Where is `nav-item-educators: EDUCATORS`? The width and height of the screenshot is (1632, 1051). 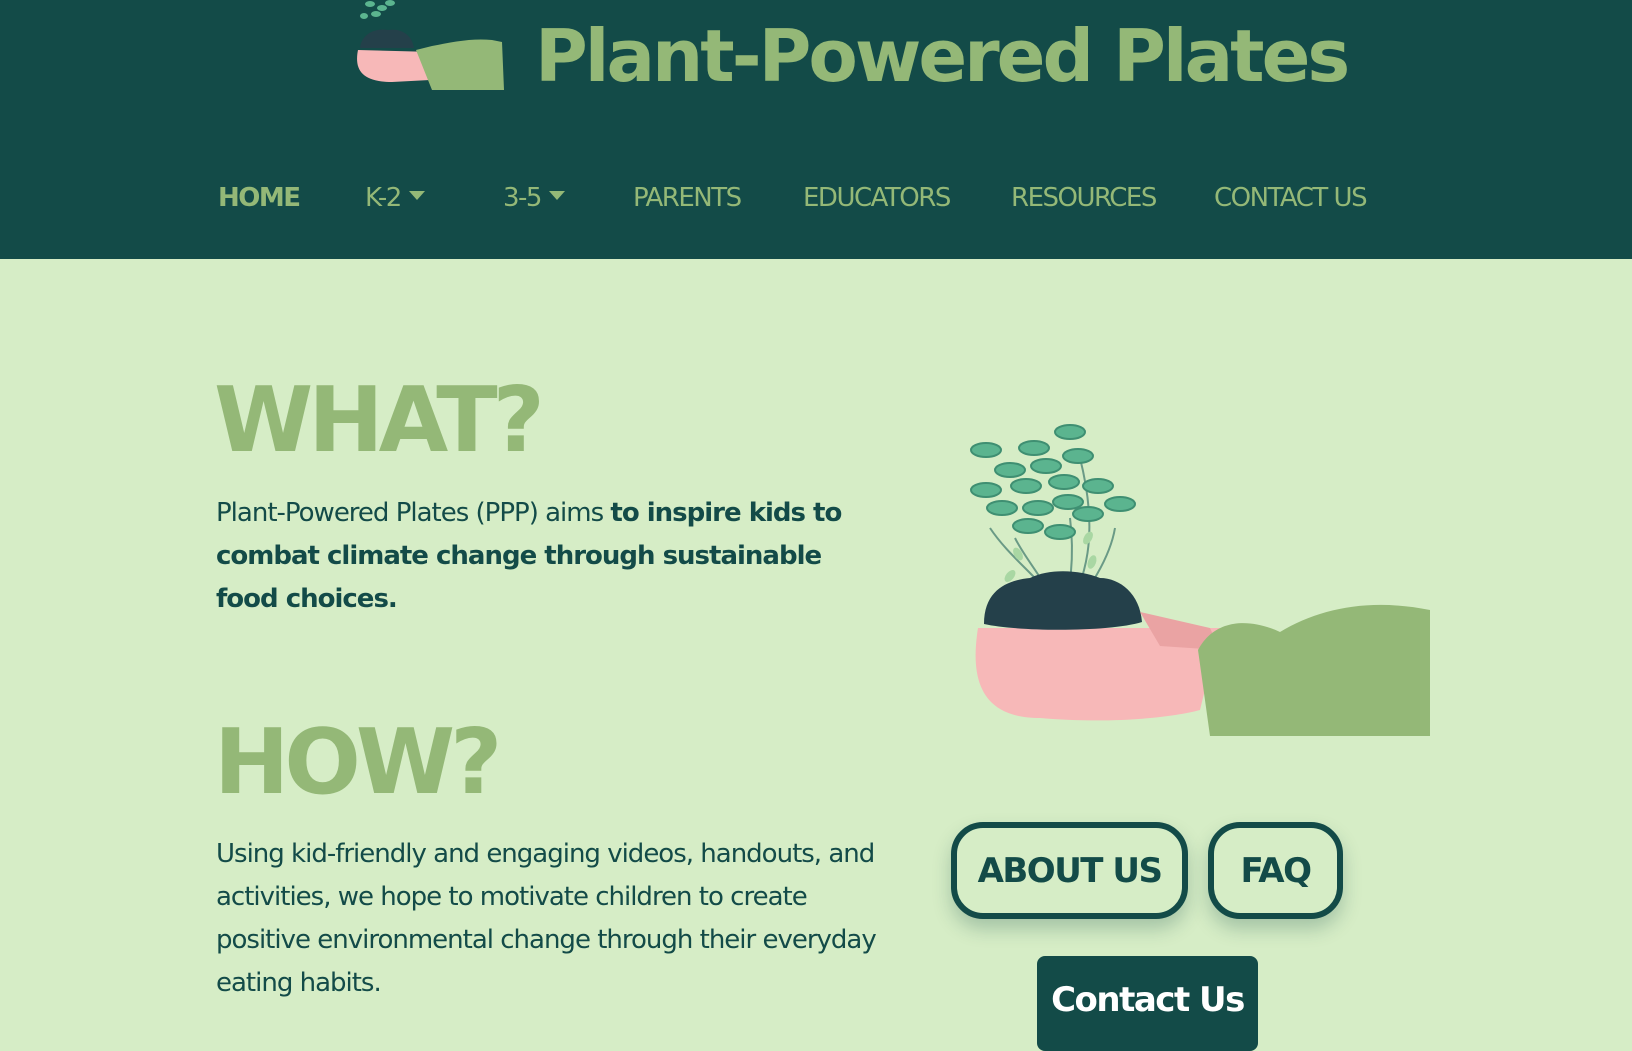 nav-item-educators: EDUCATORS is located at coordinates (877, 198).